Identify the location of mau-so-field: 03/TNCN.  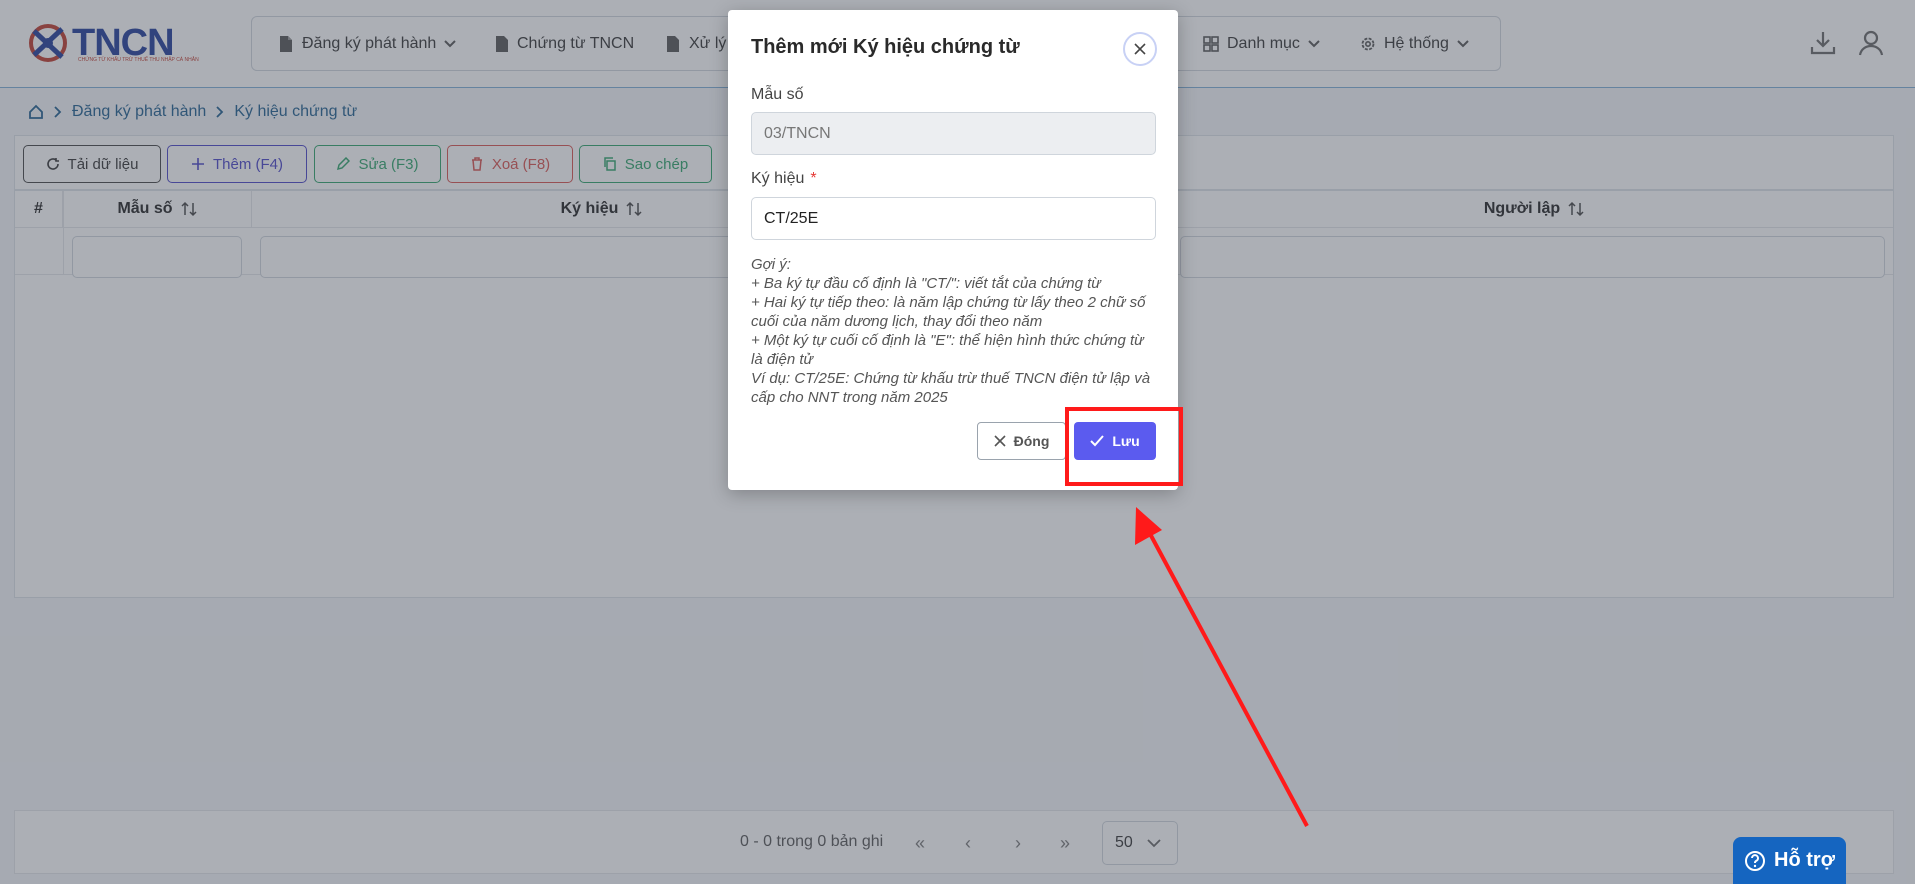
(953, 133).